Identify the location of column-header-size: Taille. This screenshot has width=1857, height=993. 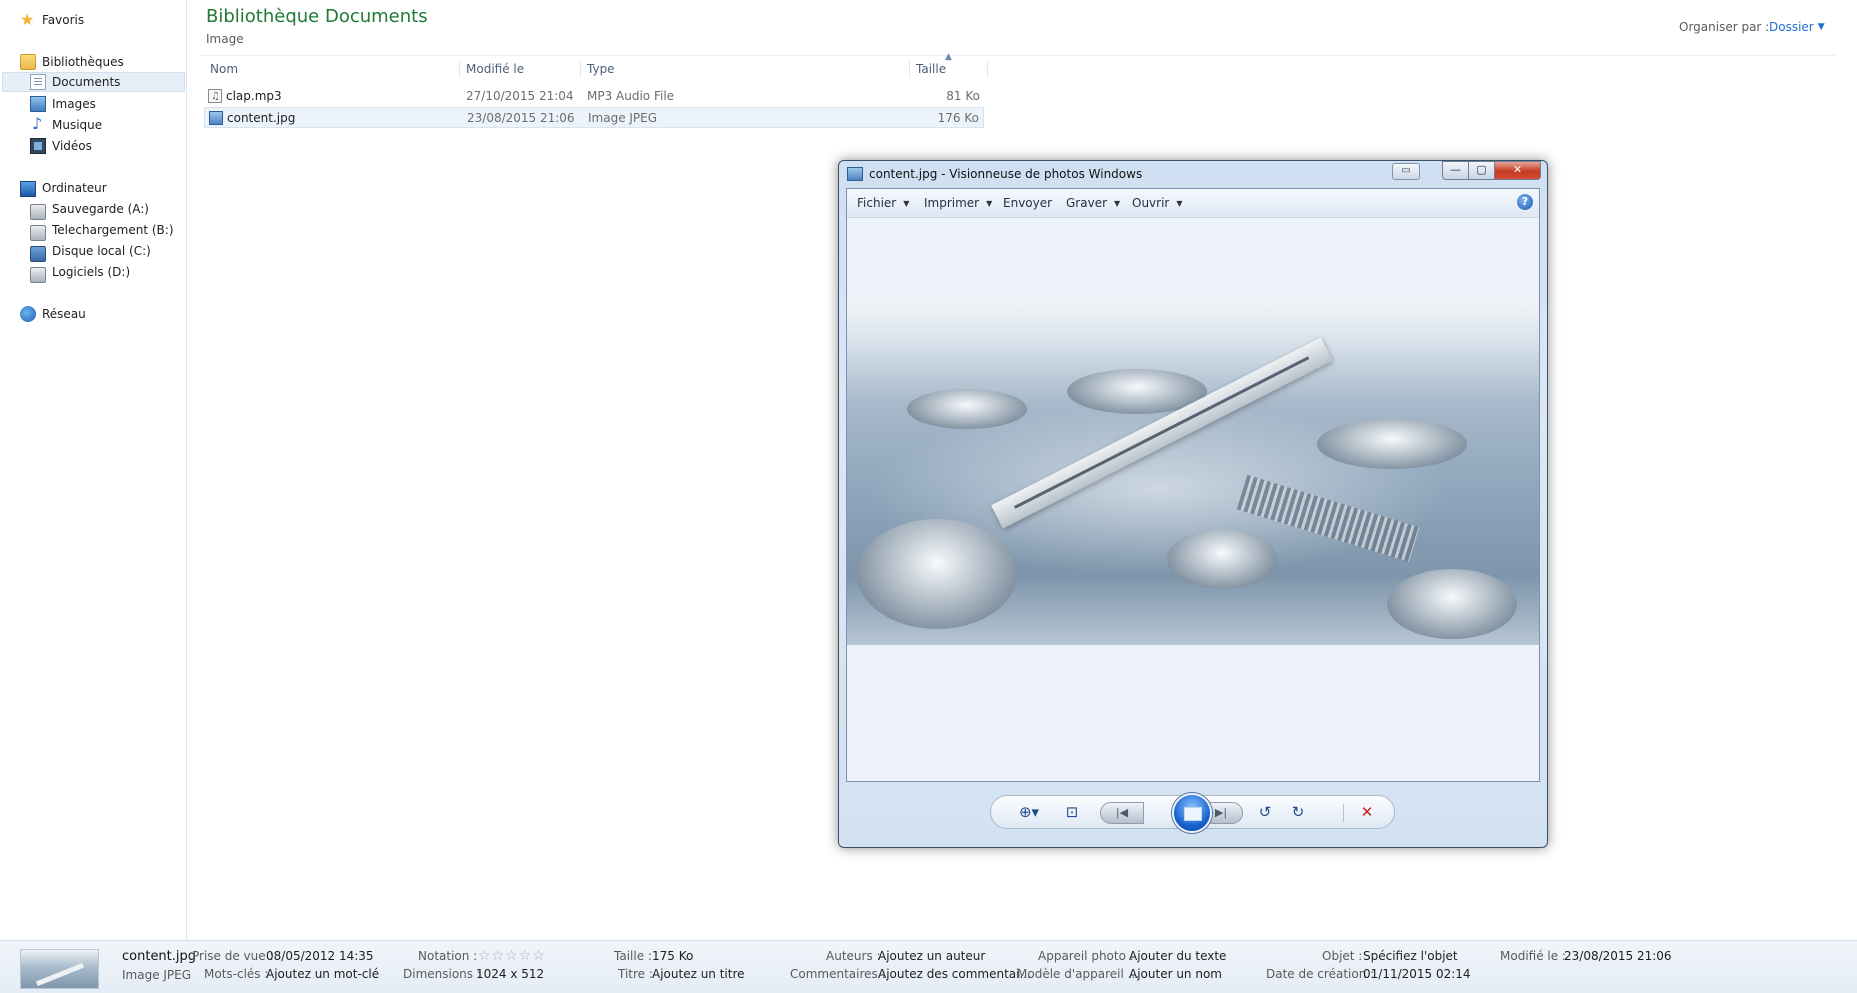
(949, 69).